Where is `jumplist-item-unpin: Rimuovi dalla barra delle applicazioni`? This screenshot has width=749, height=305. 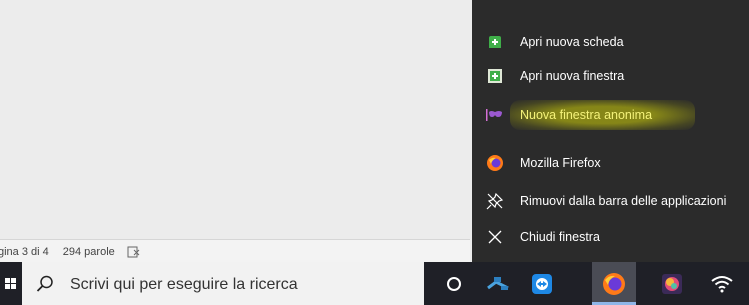 jumplist-item-unpin: Rimuovi dalla barra delle applicazioni is located at coordinates (610, 201).